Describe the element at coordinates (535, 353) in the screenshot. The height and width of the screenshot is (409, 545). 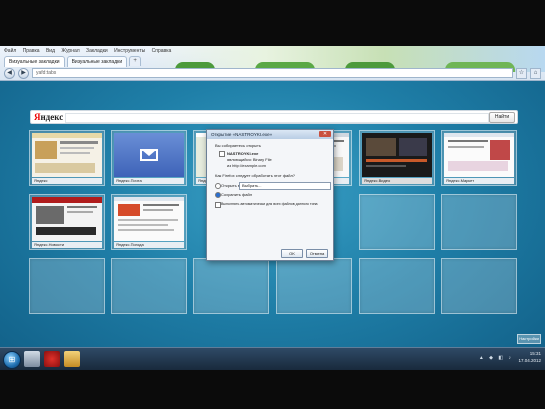
I see `clock-time: 15:31` at that location.